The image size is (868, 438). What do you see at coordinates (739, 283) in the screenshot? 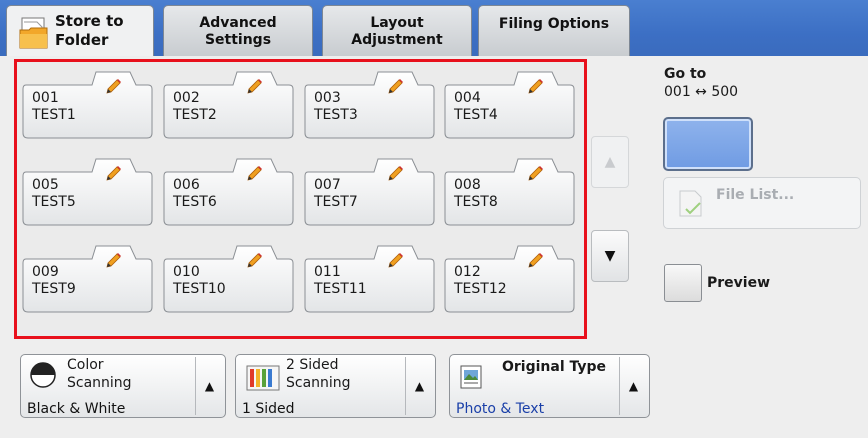
I see `preview-label: Preview` at bounding box center [739, 283].